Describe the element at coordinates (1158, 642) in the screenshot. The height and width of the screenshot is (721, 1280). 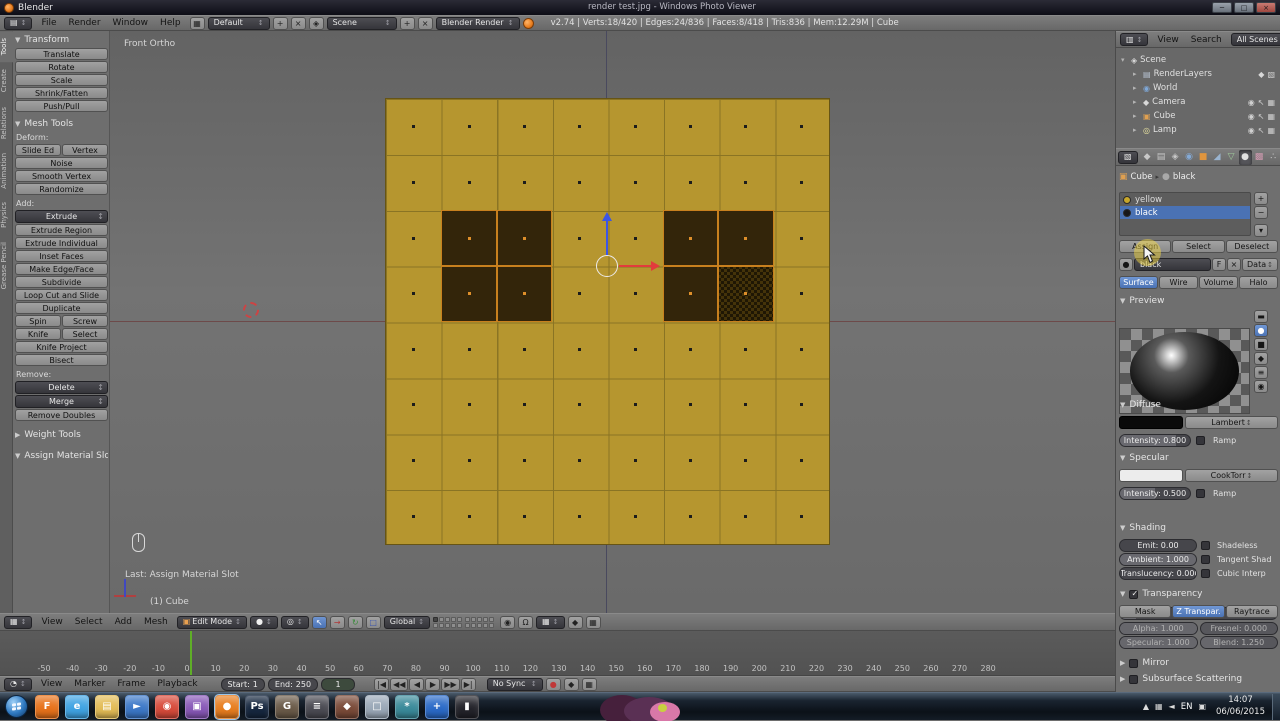
I see `specular-slider: Specular: 1.000` at that location.